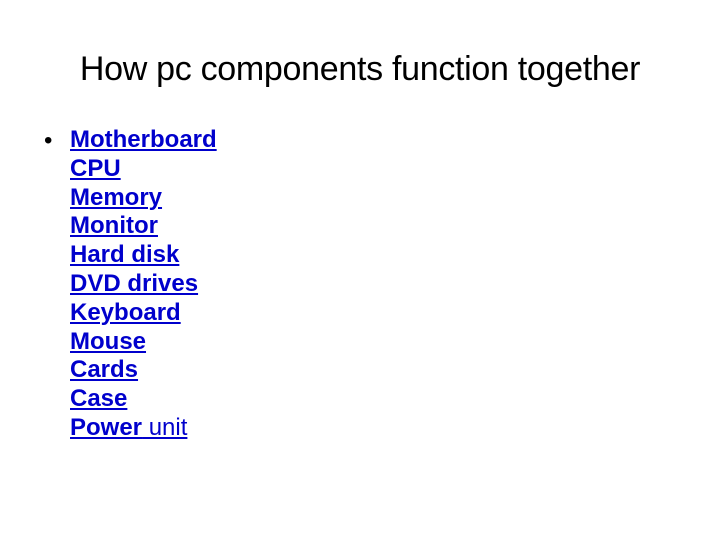 The image size is (720, 540). I want to click on list-item: CPU, so click(143, 169).